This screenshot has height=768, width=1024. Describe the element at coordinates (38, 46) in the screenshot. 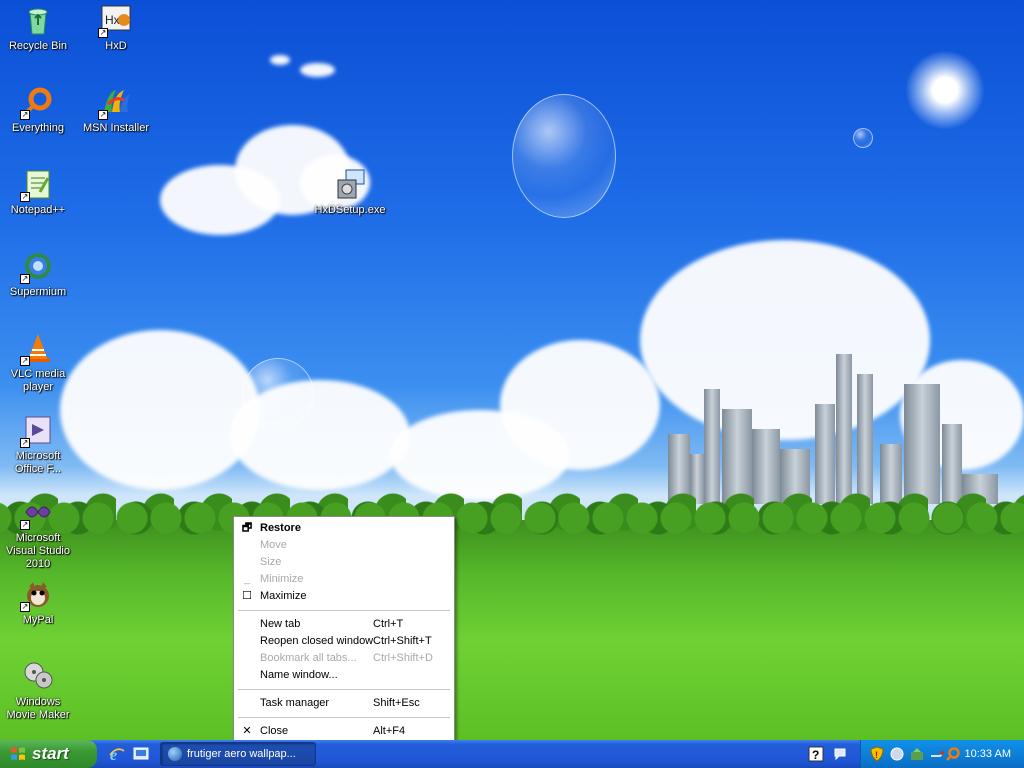

I see `desktop-icon-label: Recycle Bin` at that location.